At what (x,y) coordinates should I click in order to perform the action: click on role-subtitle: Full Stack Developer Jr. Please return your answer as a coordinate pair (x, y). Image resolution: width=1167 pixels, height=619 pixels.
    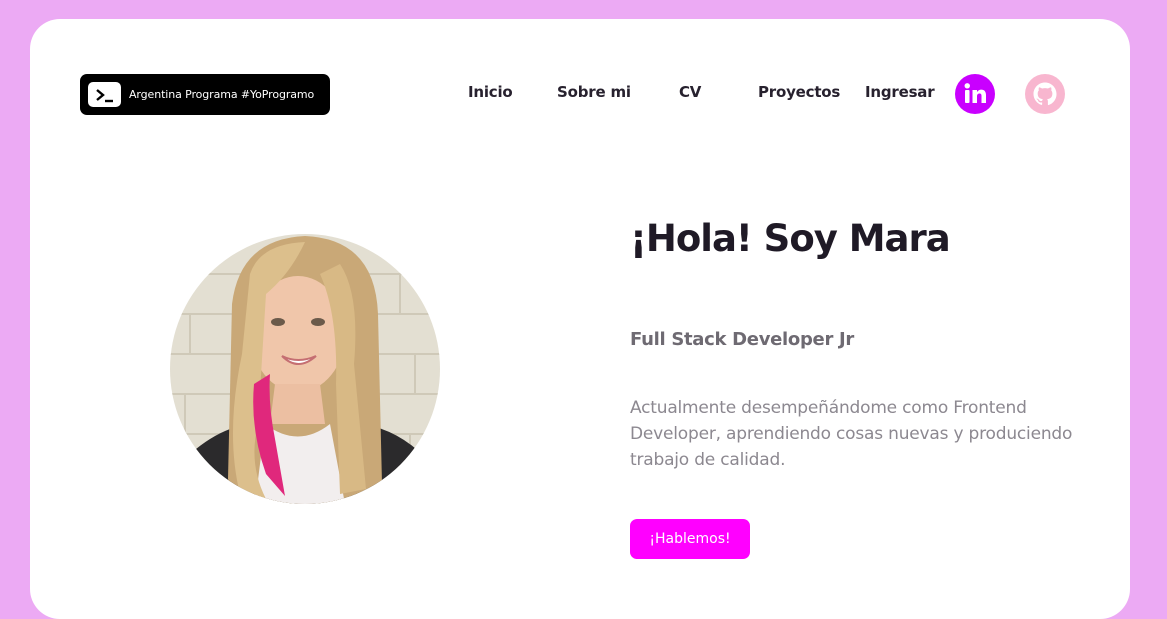
    Looking at the image, I should click on (742, 339).